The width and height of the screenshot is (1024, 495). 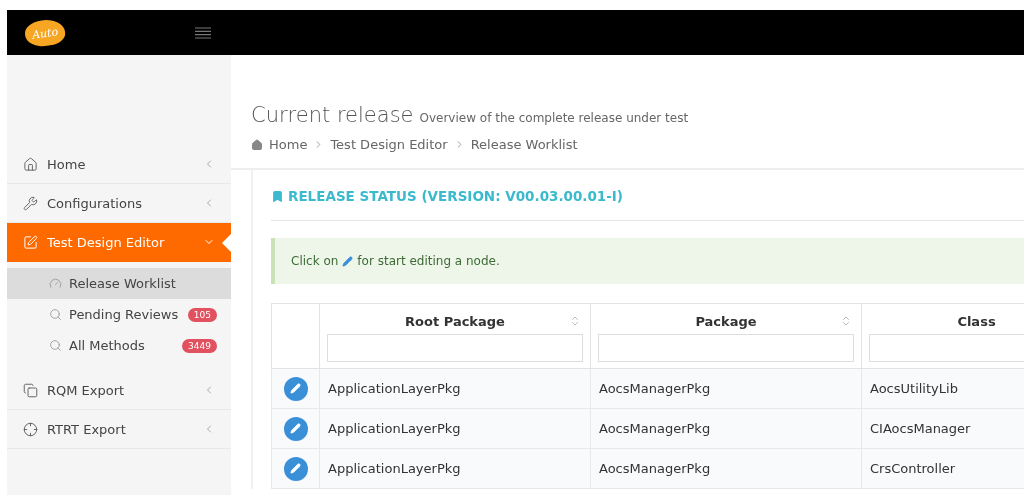 What do you see at coordinates (428, 261) in the screenshot?
I see `alert-text: for start editing a node.` at bounding box center [428, 261].